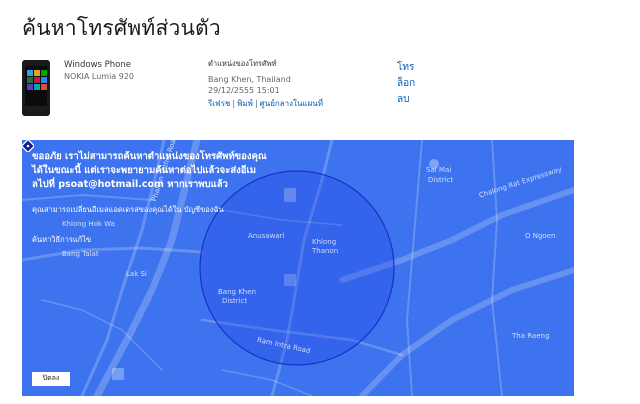 This screenshot has height=404, width=640. I want to click on map-label: Khlong Hok Wa, so click(88, 224).